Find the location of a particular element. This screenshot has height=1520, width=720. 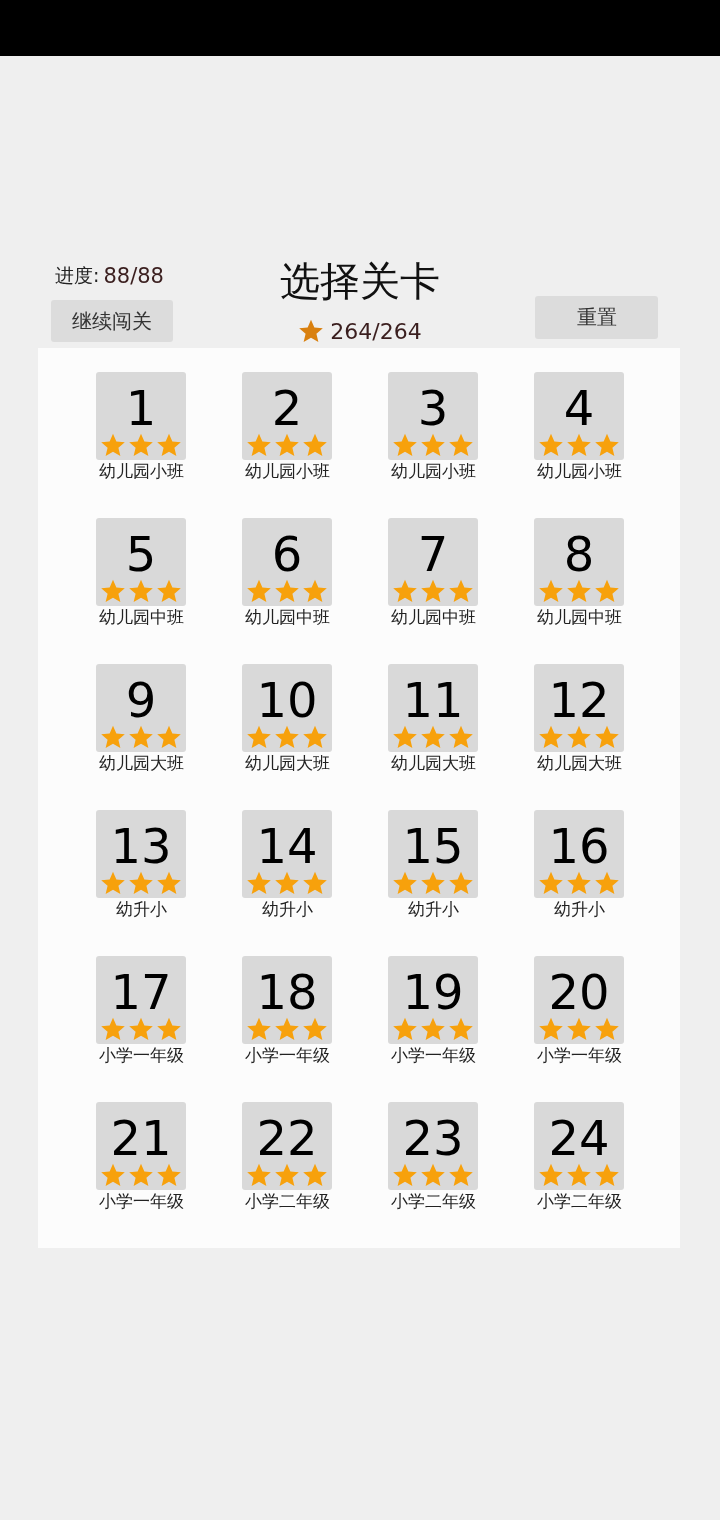

level-tile: 1 is located at coordinates (141, 416).